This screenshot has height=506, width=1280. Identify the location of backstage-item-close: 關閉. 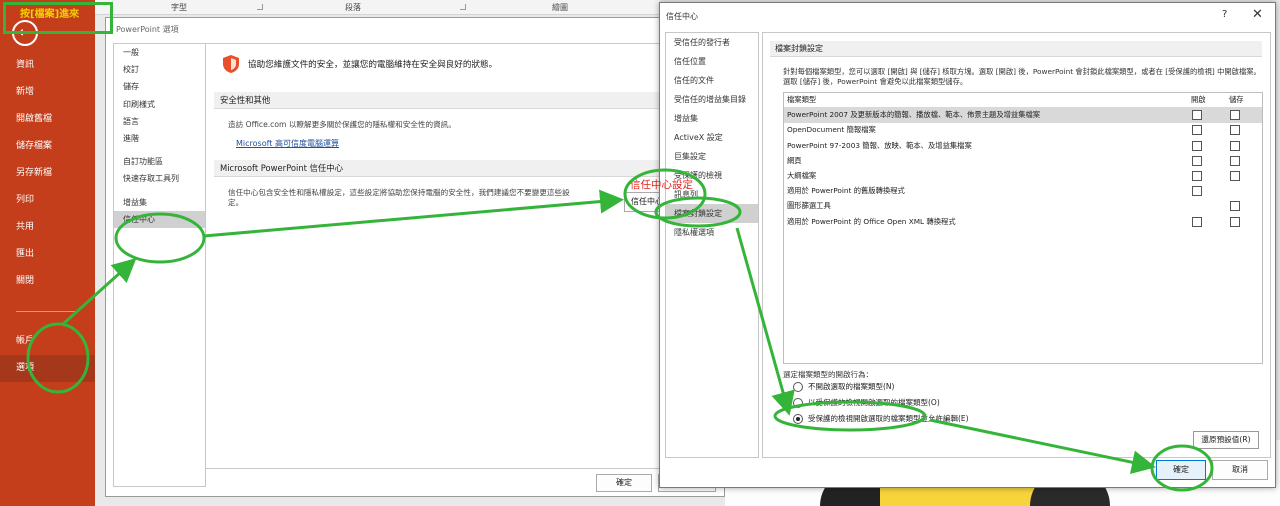
(47, 281).